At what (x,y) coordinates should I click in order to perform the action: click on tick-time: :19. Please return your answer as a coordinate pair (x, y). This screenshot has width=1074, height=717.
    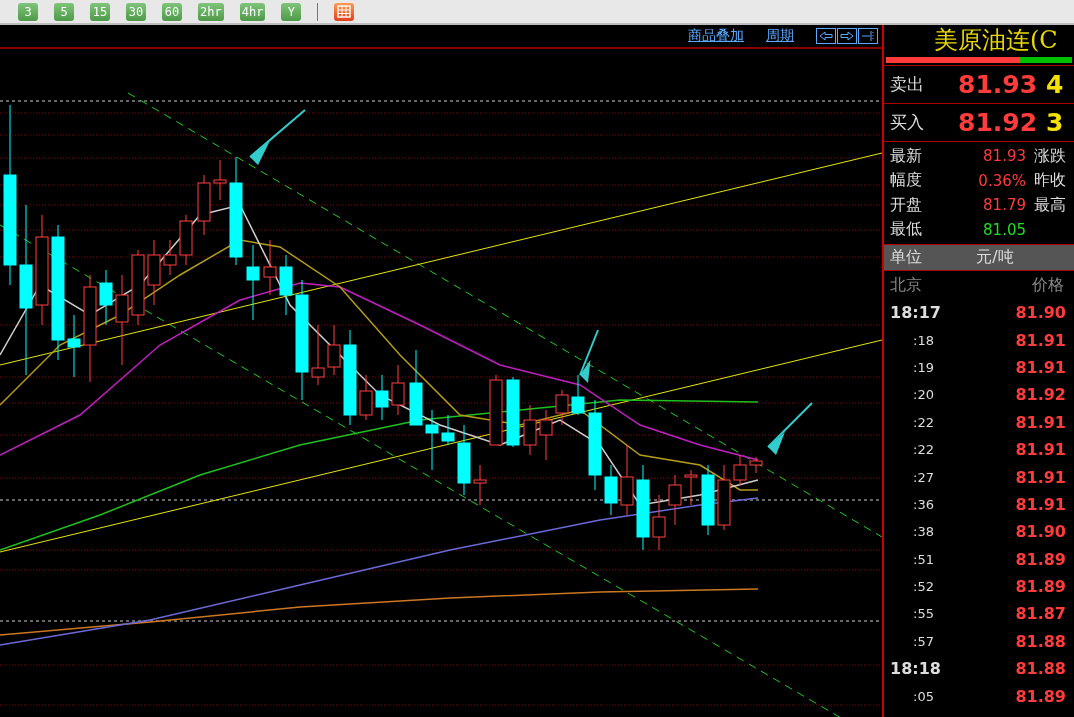
    Looking at the image, I should click on (923, 367).